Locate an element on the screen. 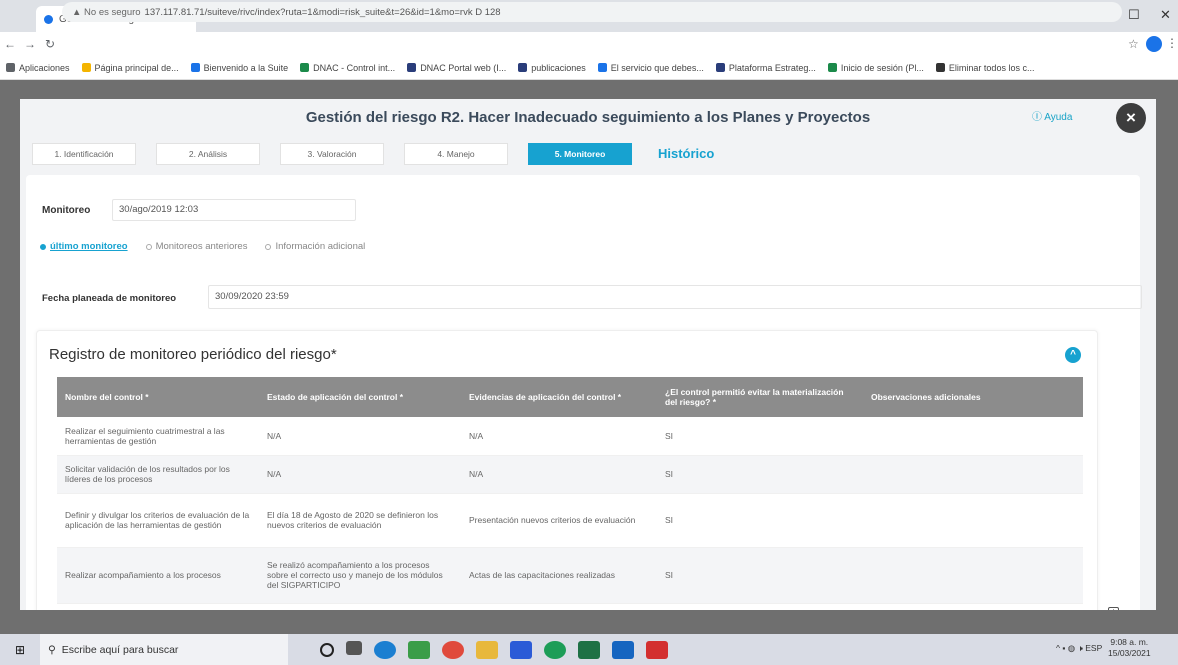 This screenshot has height=665, width=1178. pdf-icon is located at coordinates (657, 649).